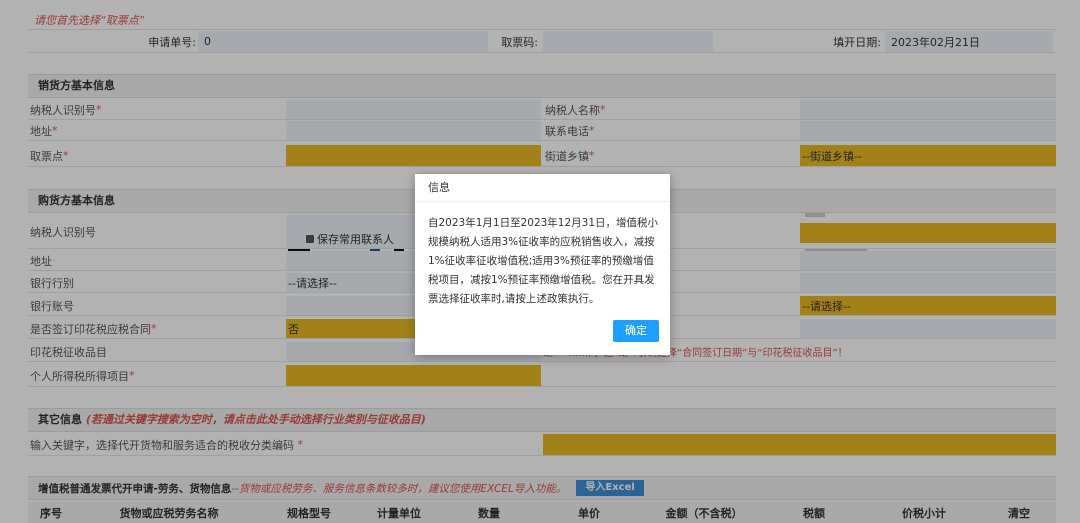 The width and height of the screenshot is (1080, 523). I want to click on confirm-button: 确定, so click(636, 331).